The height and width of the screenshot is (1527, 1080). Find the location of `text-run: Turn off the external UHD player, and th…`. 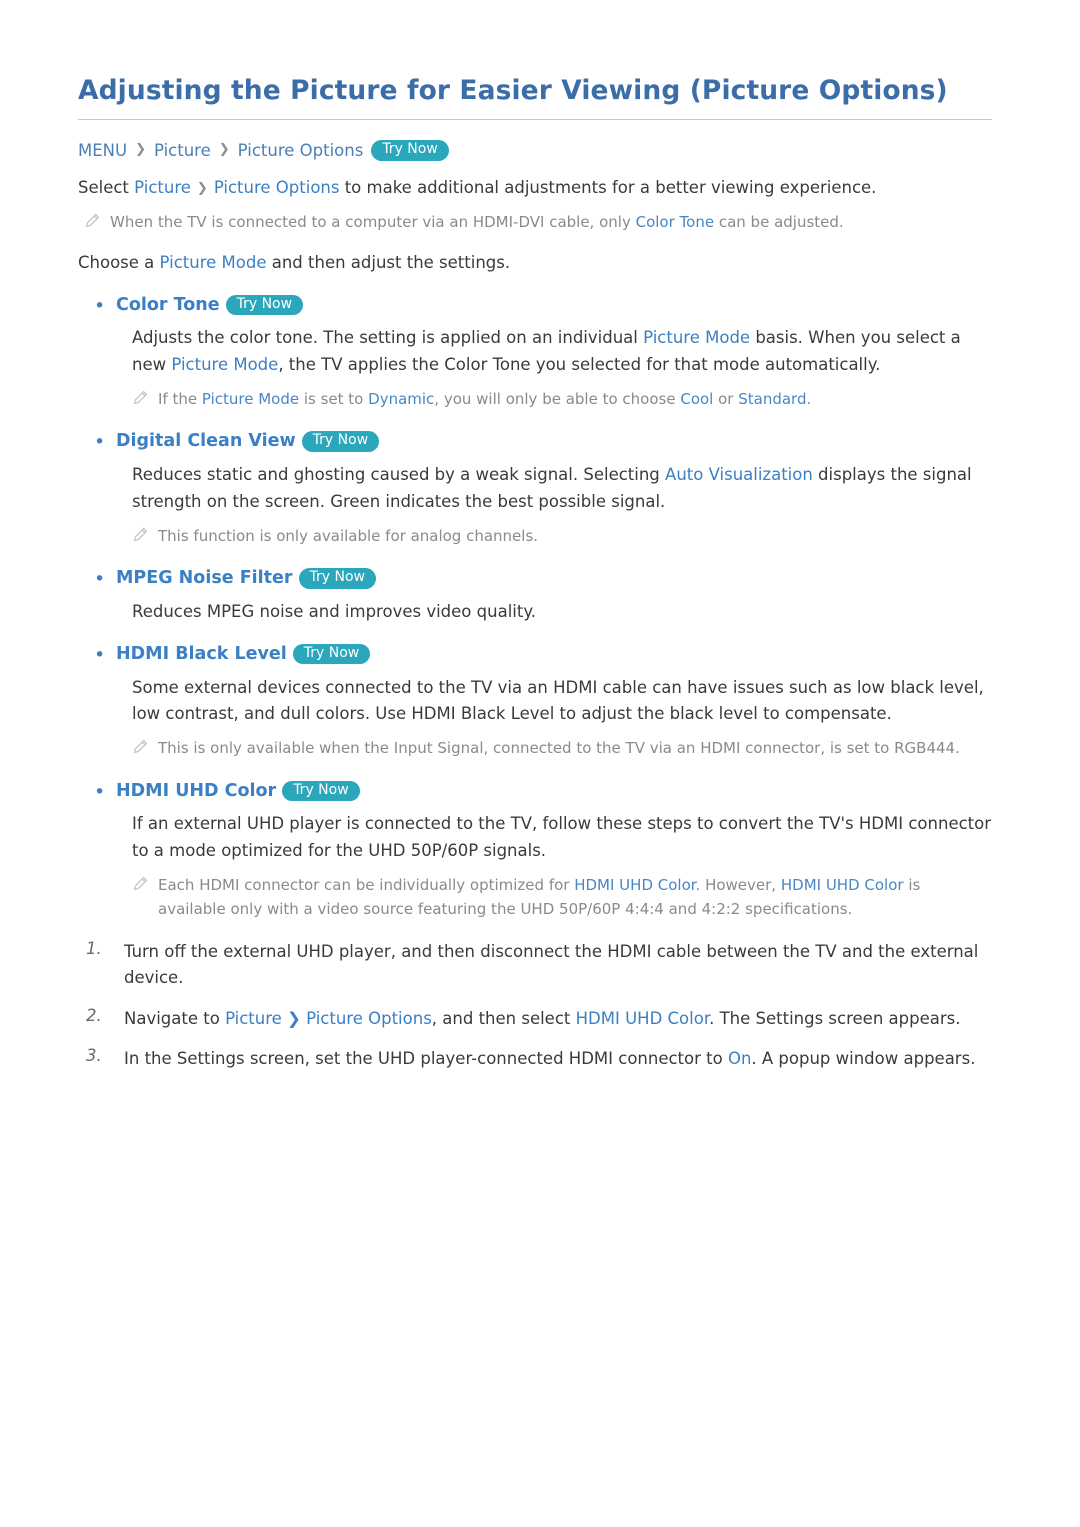

text-run: Turn off the external UHD player, and th… is located at coordinates (551, 964).